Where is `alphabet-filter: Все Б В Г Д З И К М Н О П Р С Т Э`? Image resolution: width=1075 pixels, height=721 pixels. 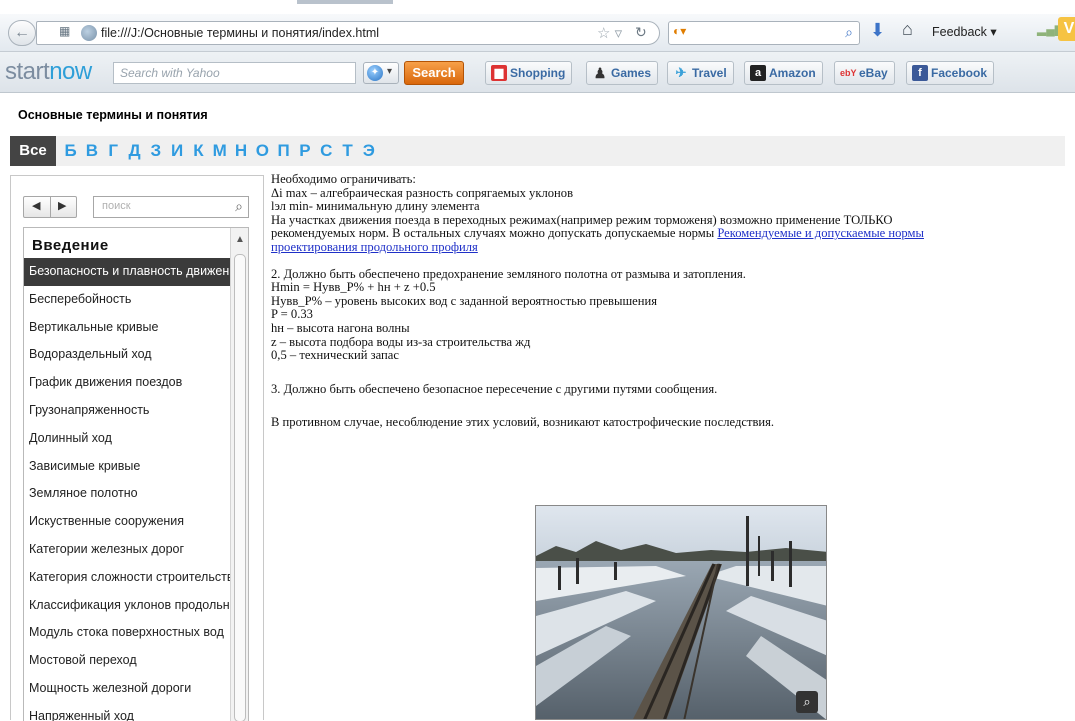
alphabet-filter: Все Б В Г Д З И К М Н О П Р С Т Э is located at coordinates (537, 151).